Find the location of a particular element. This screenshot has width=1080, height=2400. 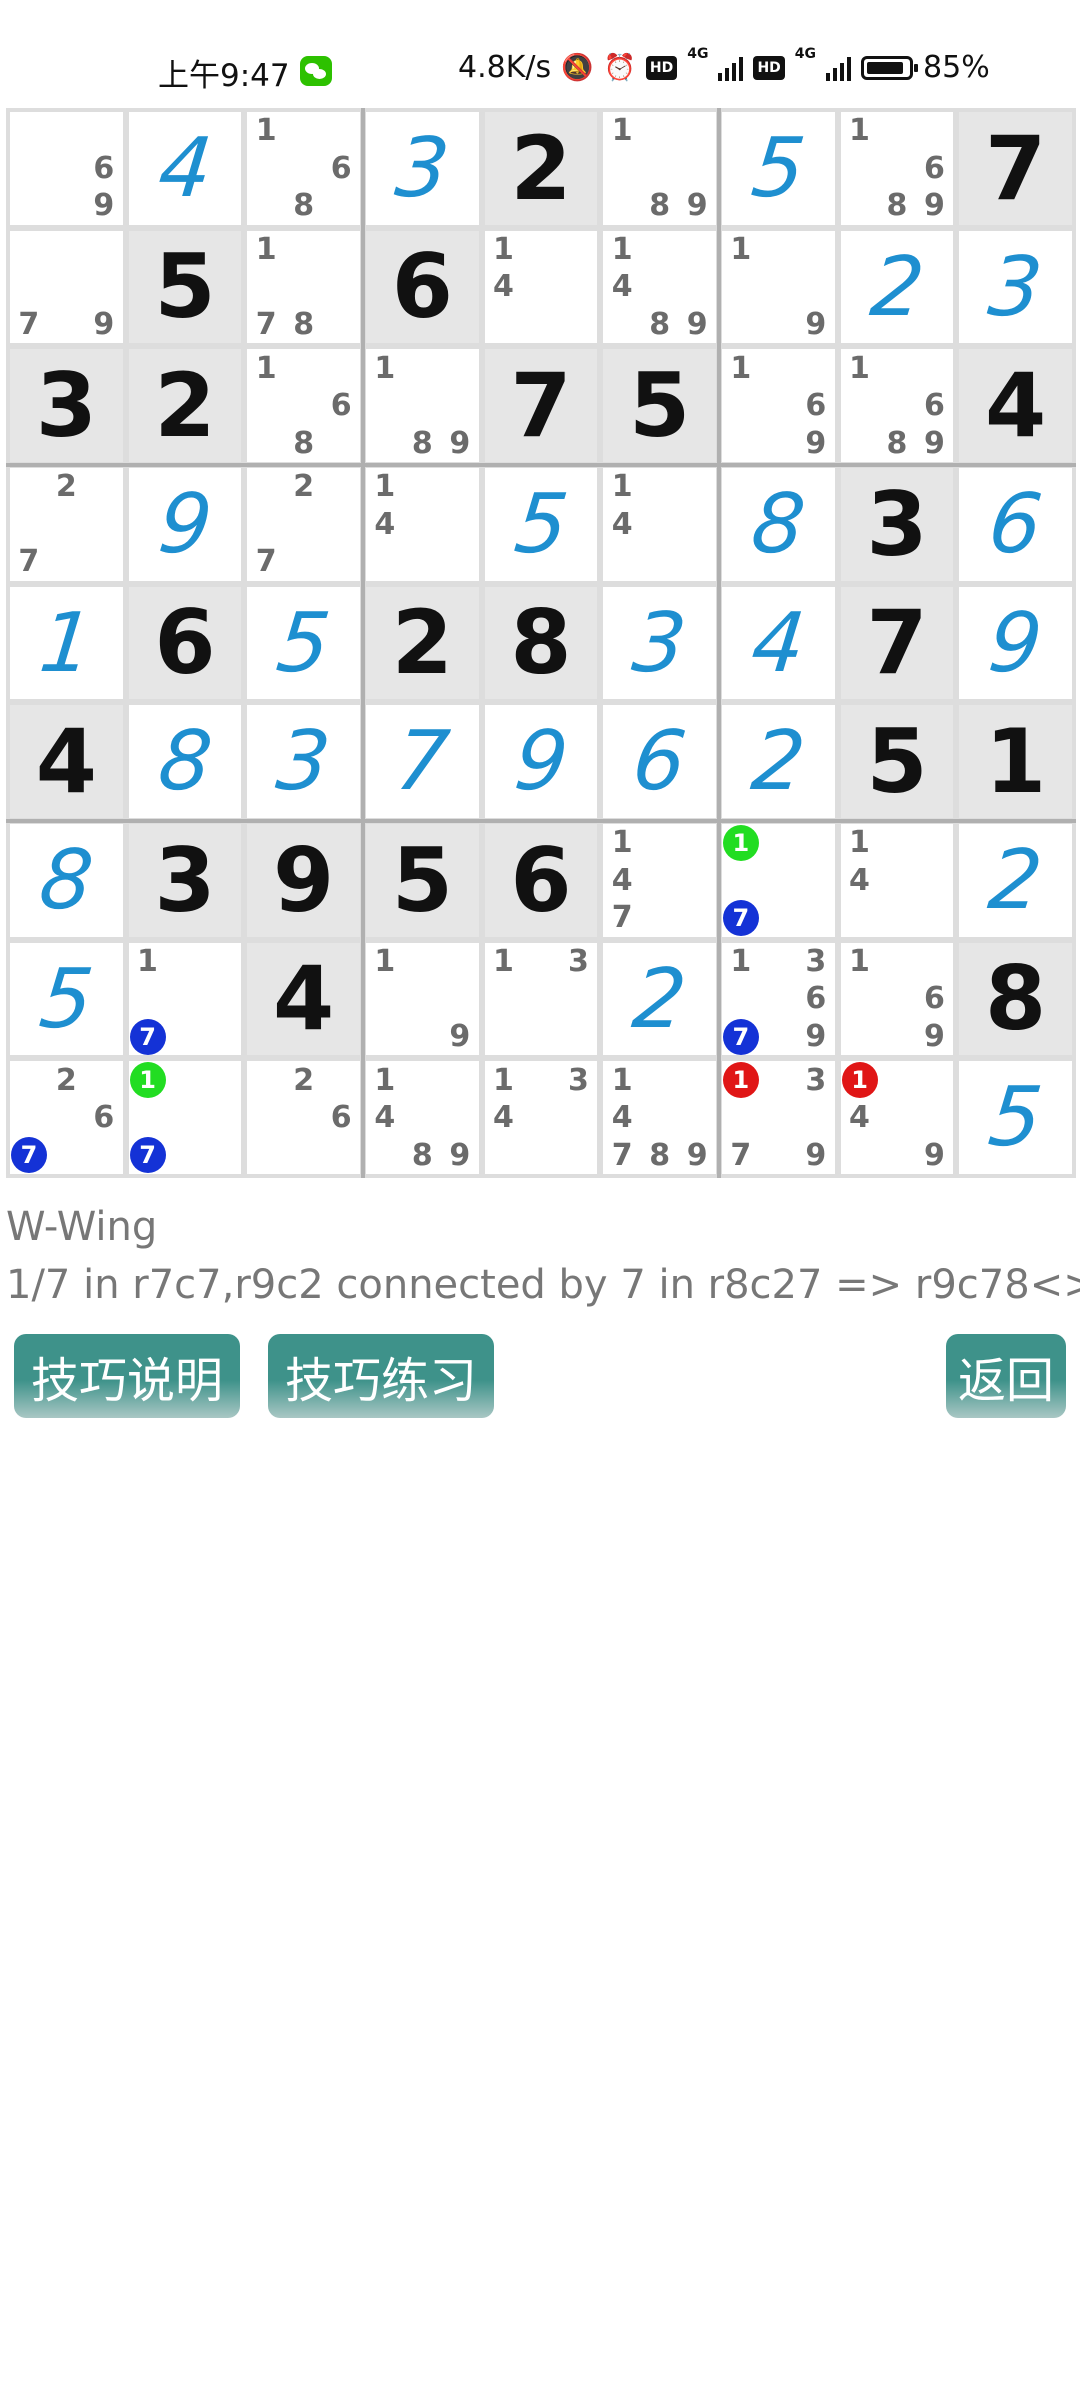

candidate-marker-blue: 7 is located at coordinates (740, 1036).